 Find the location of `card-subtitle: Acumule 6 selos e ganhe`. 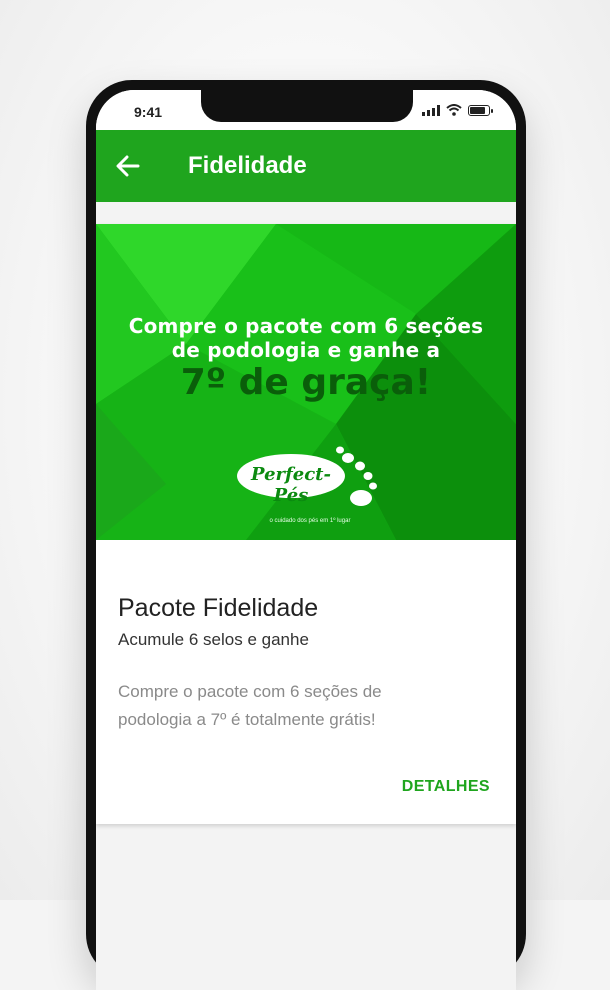

card-subtitle: Acumule 6 selos e ganhe is located at coordinates (213, 639).